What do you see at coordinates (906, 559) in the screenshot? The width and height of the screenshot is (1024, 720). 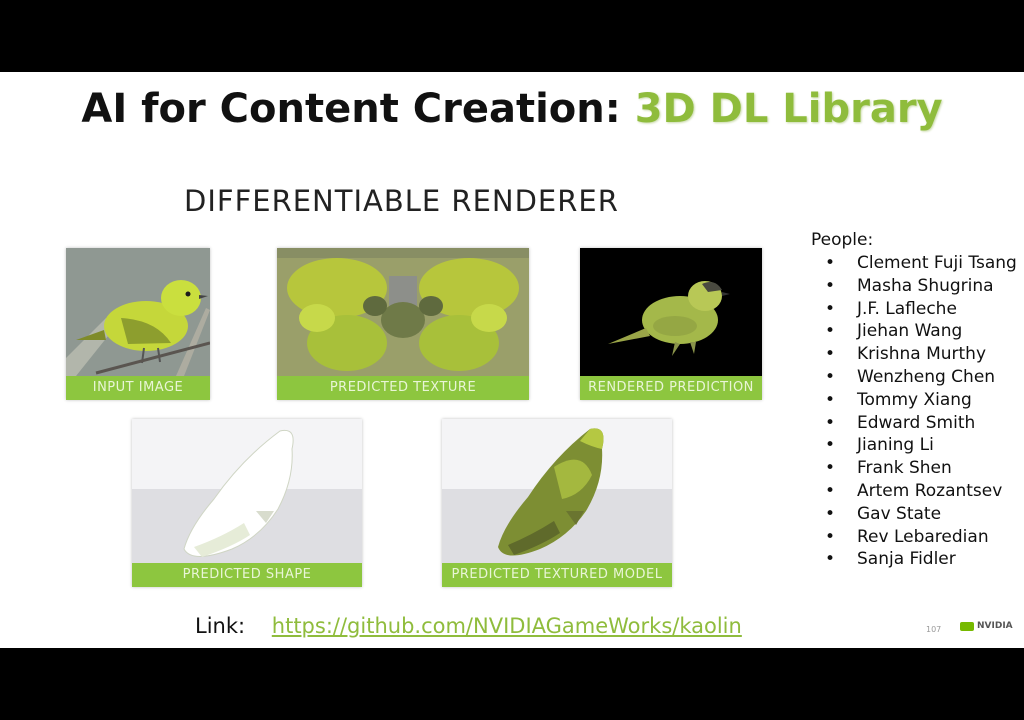 I see `person-name: Sanja Fidler` at bounding box center [906, 559].